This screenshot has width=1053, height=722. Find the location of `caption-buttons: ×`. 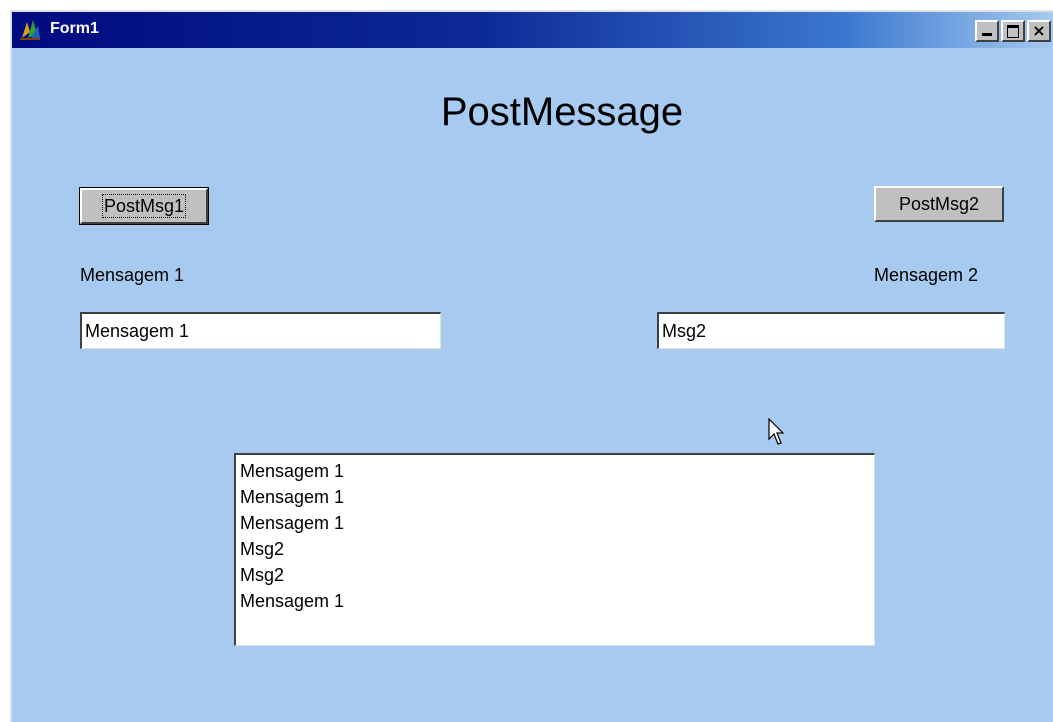

caption-buttons: × is located at coordinates (1013, 31).